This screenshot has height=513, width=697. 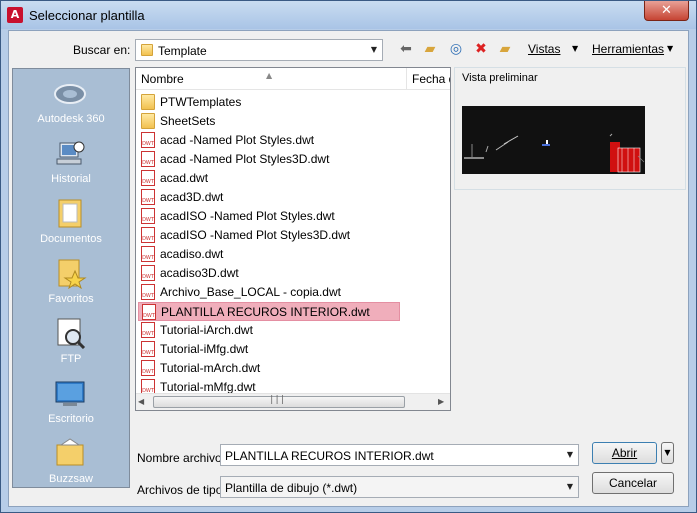 I want to click on history-icon, so click(x=70, y=153).